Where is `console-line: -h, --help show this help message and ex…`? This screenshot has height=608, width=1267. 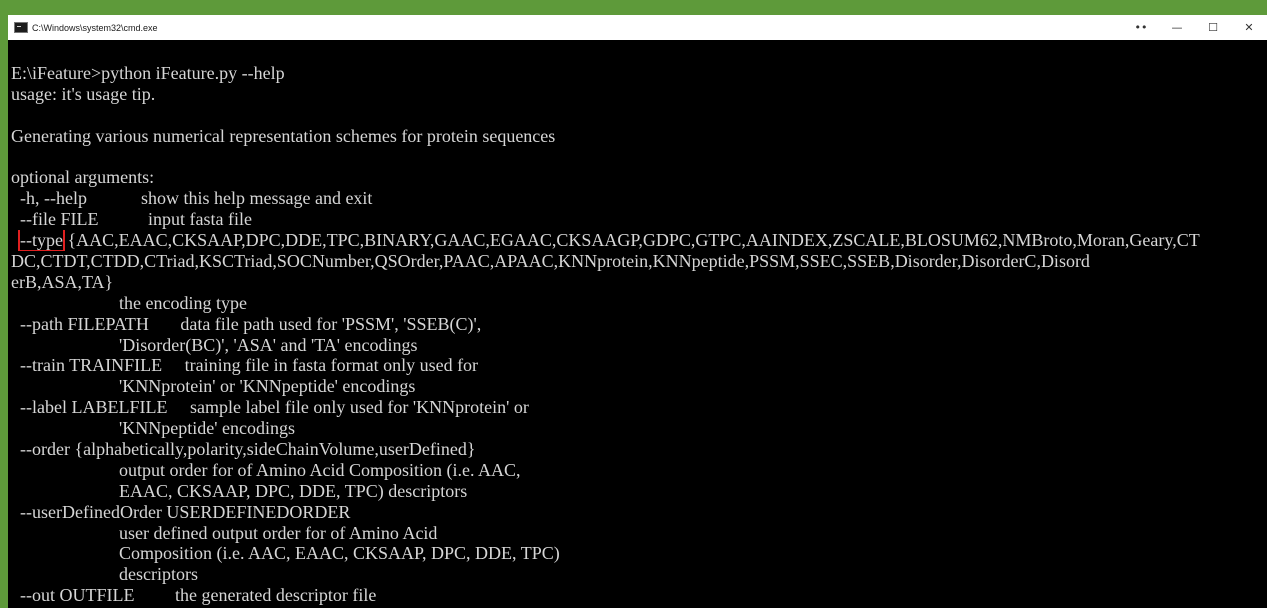 console-line: -h, --help show this help message and ex… is located at coordinates (192, 198).